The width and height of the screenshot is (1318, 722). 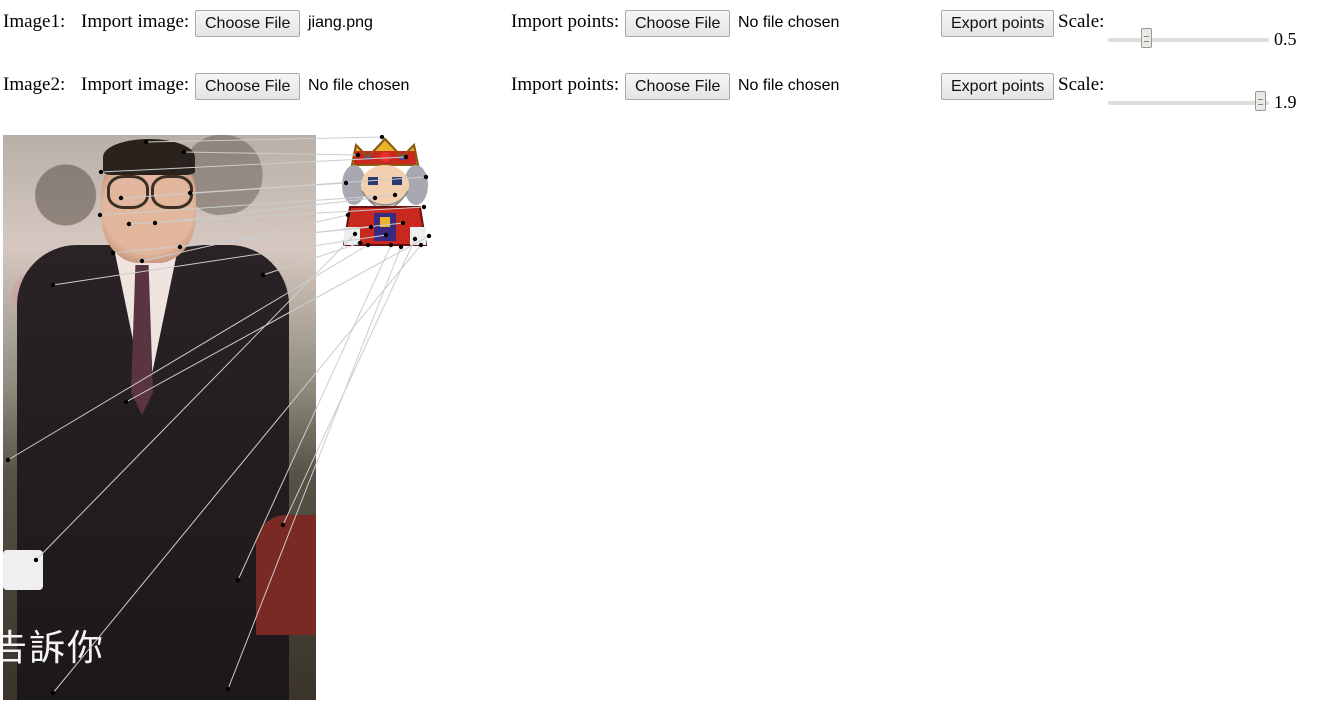 What do you see at coordinates (1260, 101) in the screenshot?
I see `image2-scale-slider-thumb` at bounding box center [1260, 101].